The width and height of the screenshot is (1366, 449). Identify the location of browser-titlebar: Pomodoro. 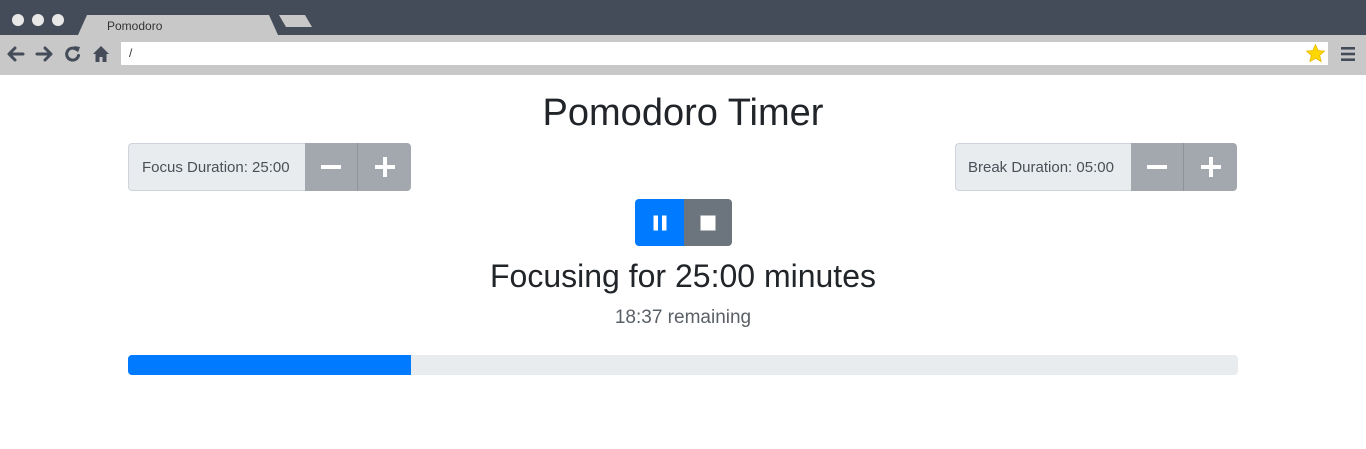
(683, 17).